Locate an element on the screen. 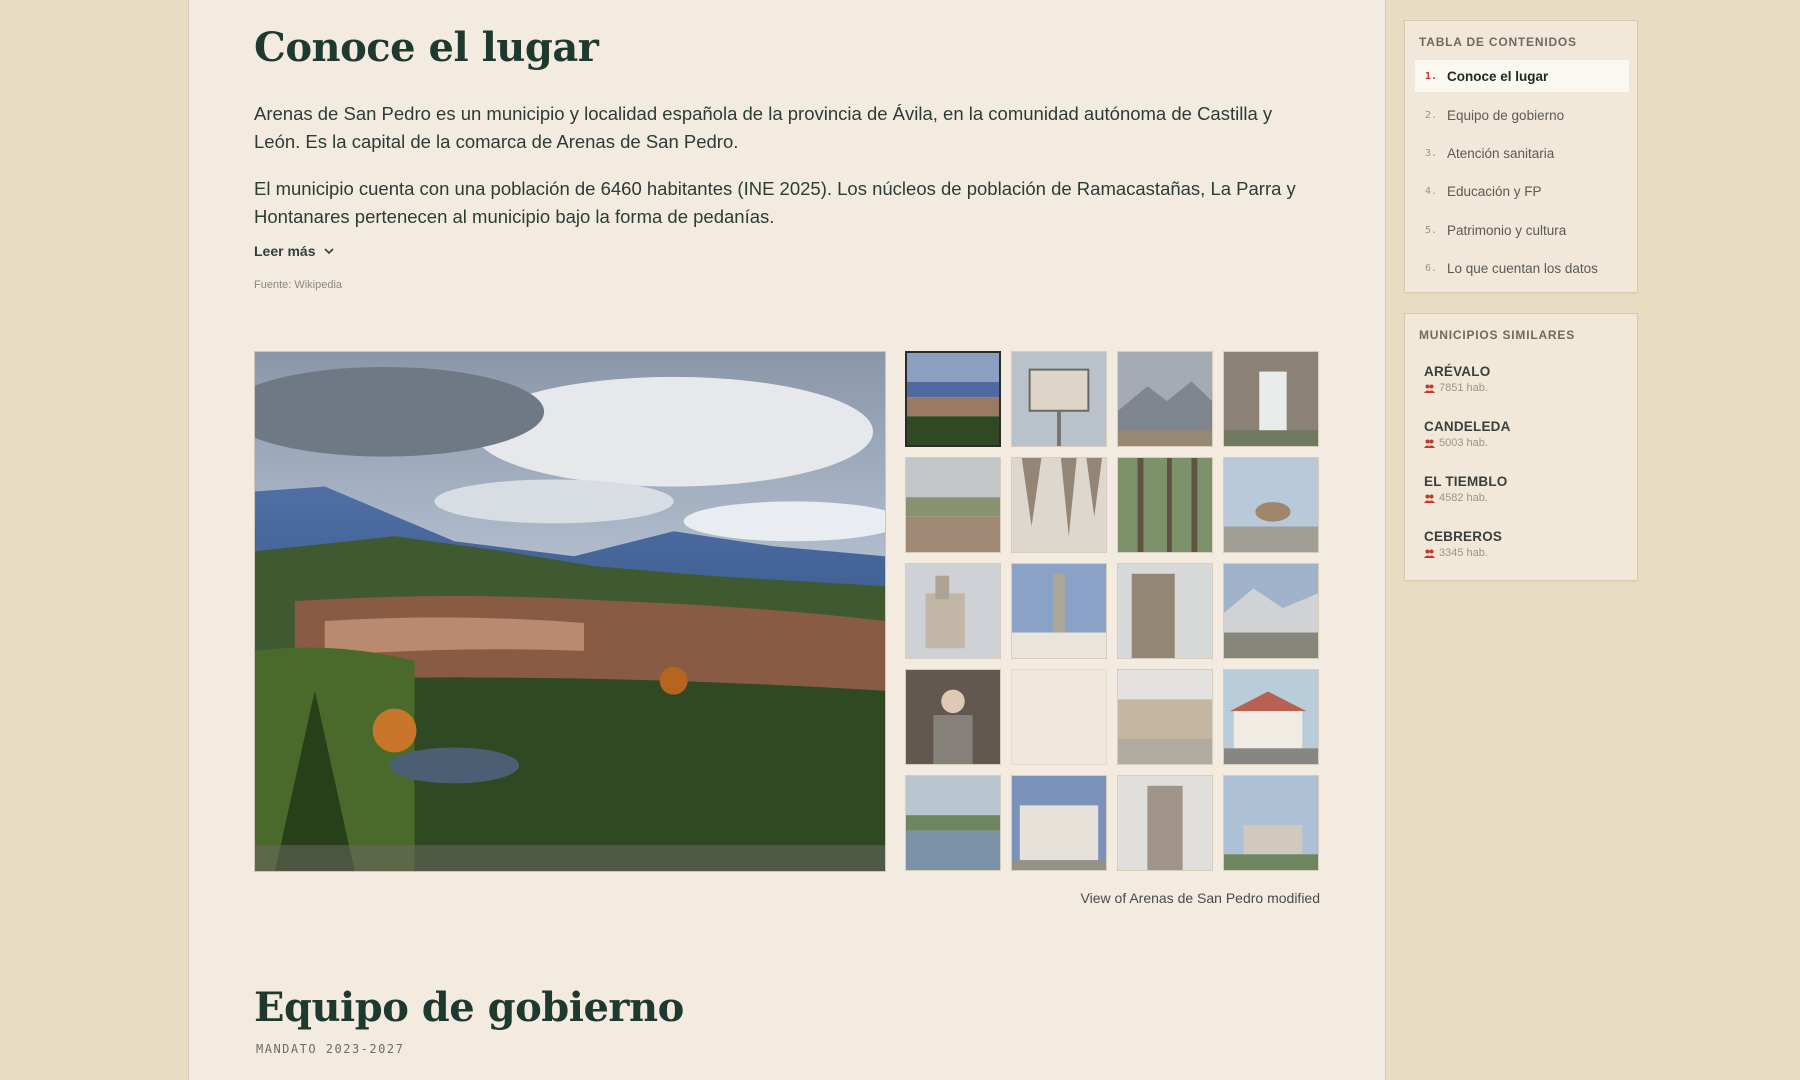 The width and height of the screenshot is (1800, 1080). toc-label: Atención sanitaria is located at coordinates (1501, 153).